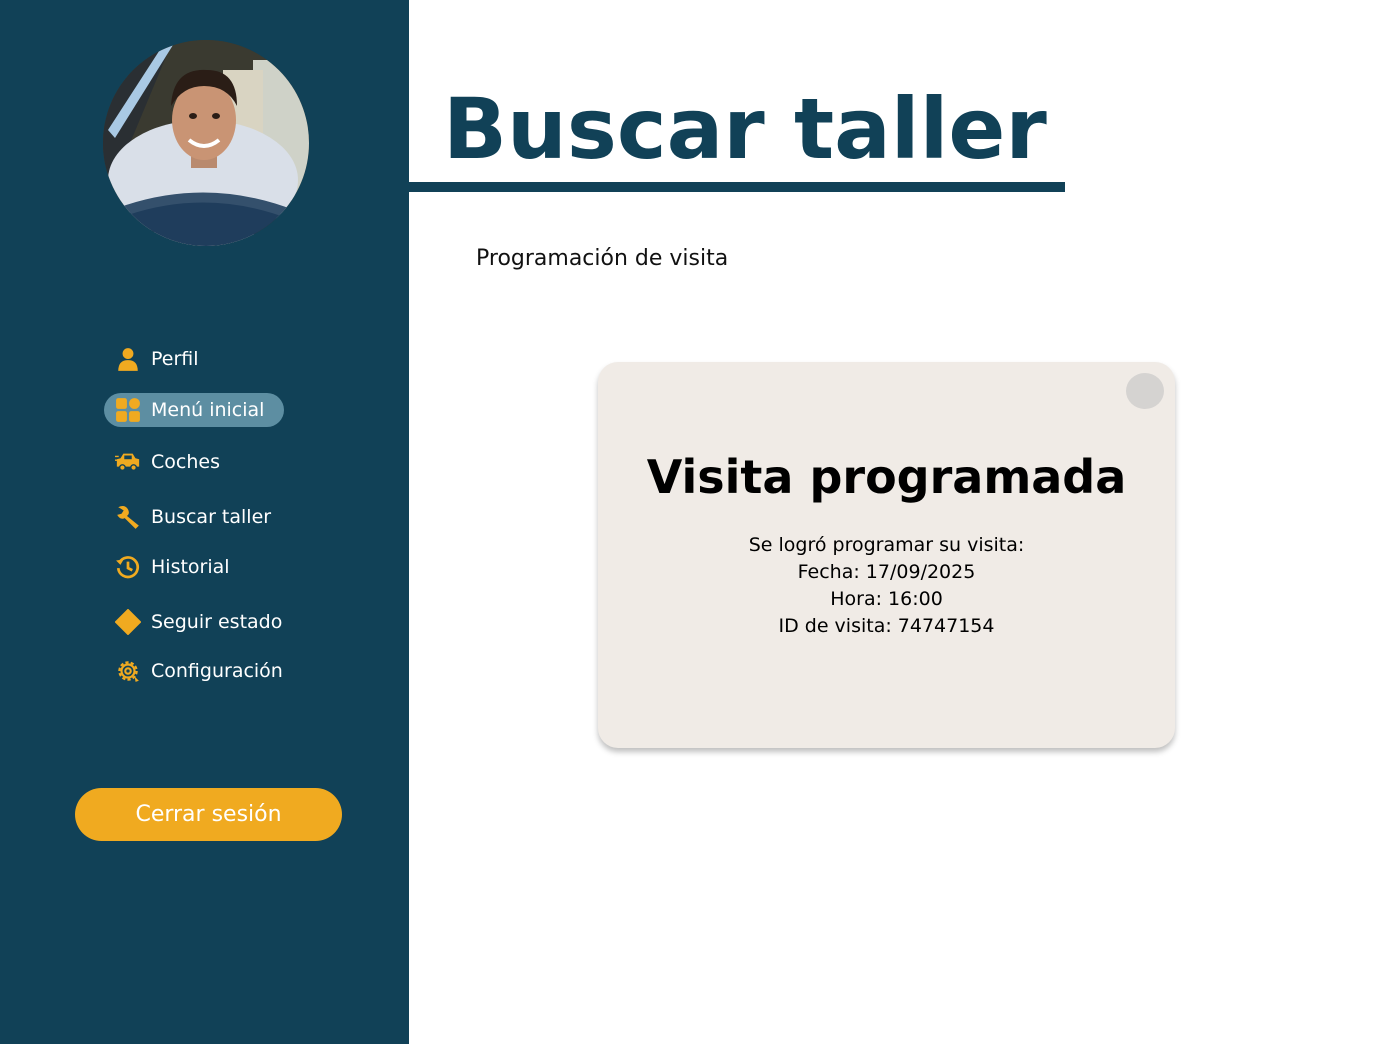 The image size is (1379, 1044). Describe the element at coordinates (128, 410) in the screenshot. I see `grid-icon` at that location.